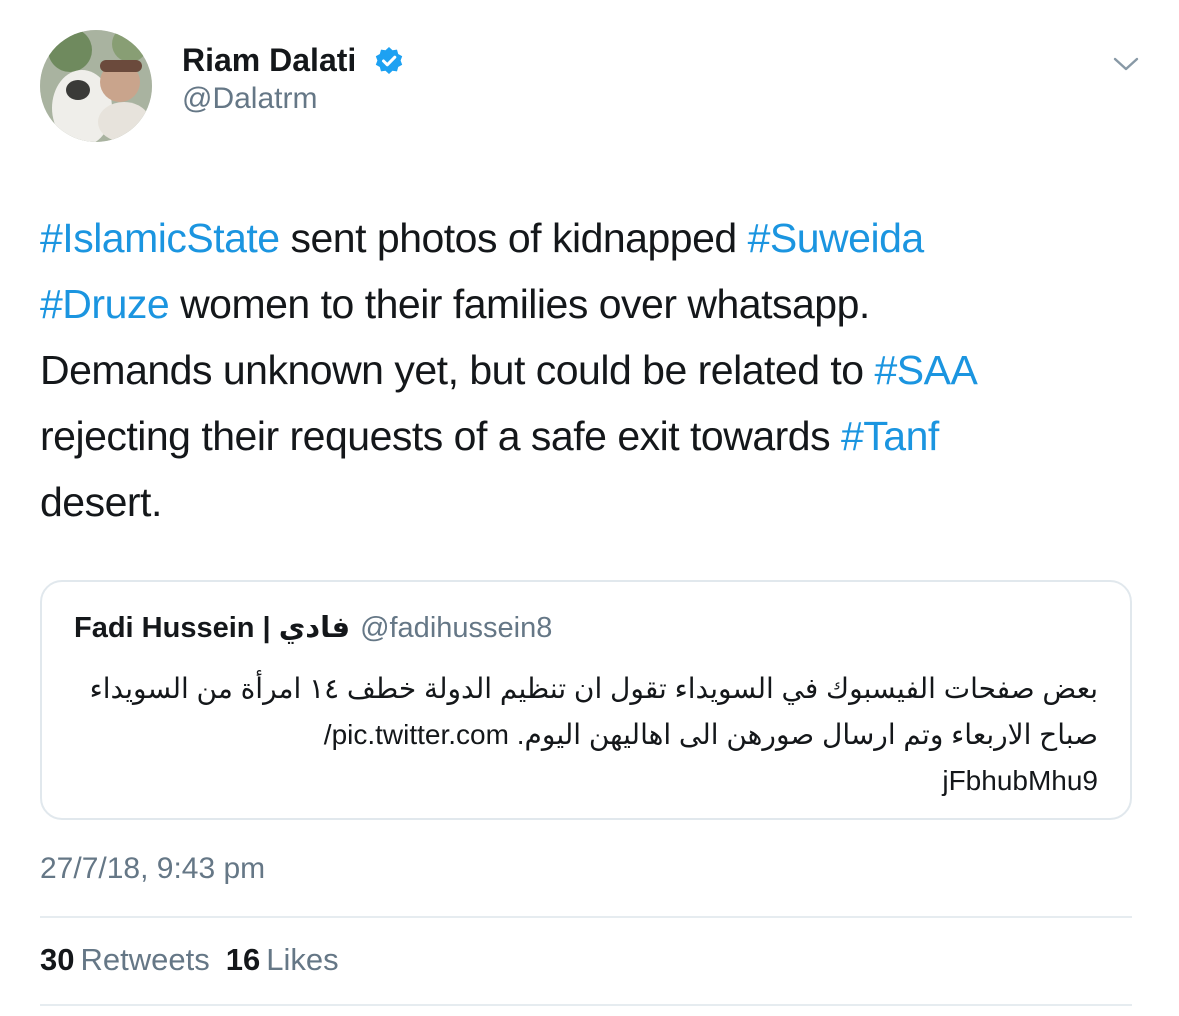 The image size is (1179, 1016). Describe the element at coordinates (105, 304) in the screenshot. I see `hashtag-link: #Druze` at that location.